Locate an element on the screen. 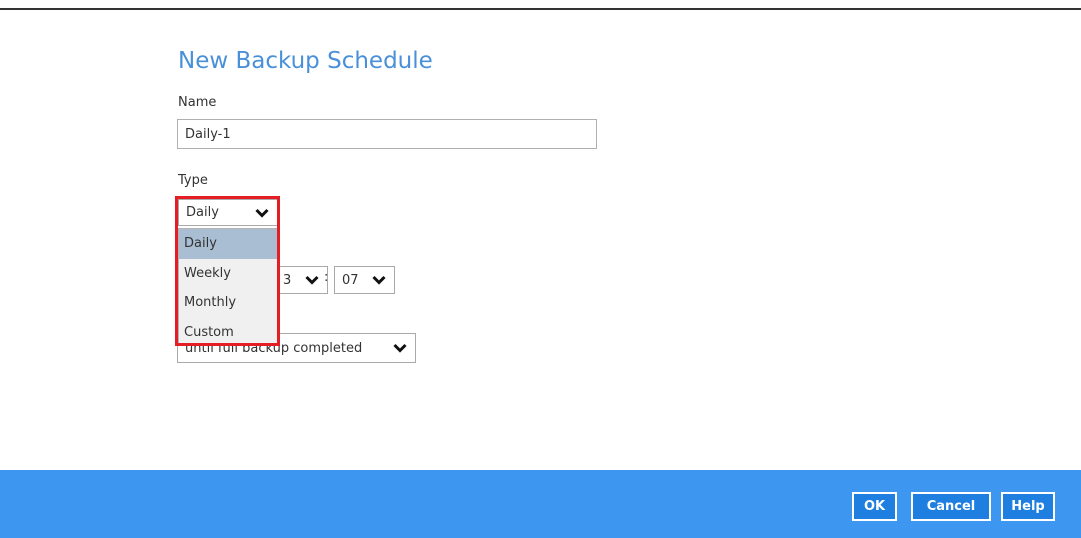  type-dropdown-list: Daily Weekly Monthly Custom is located at coordinates (228, 287).